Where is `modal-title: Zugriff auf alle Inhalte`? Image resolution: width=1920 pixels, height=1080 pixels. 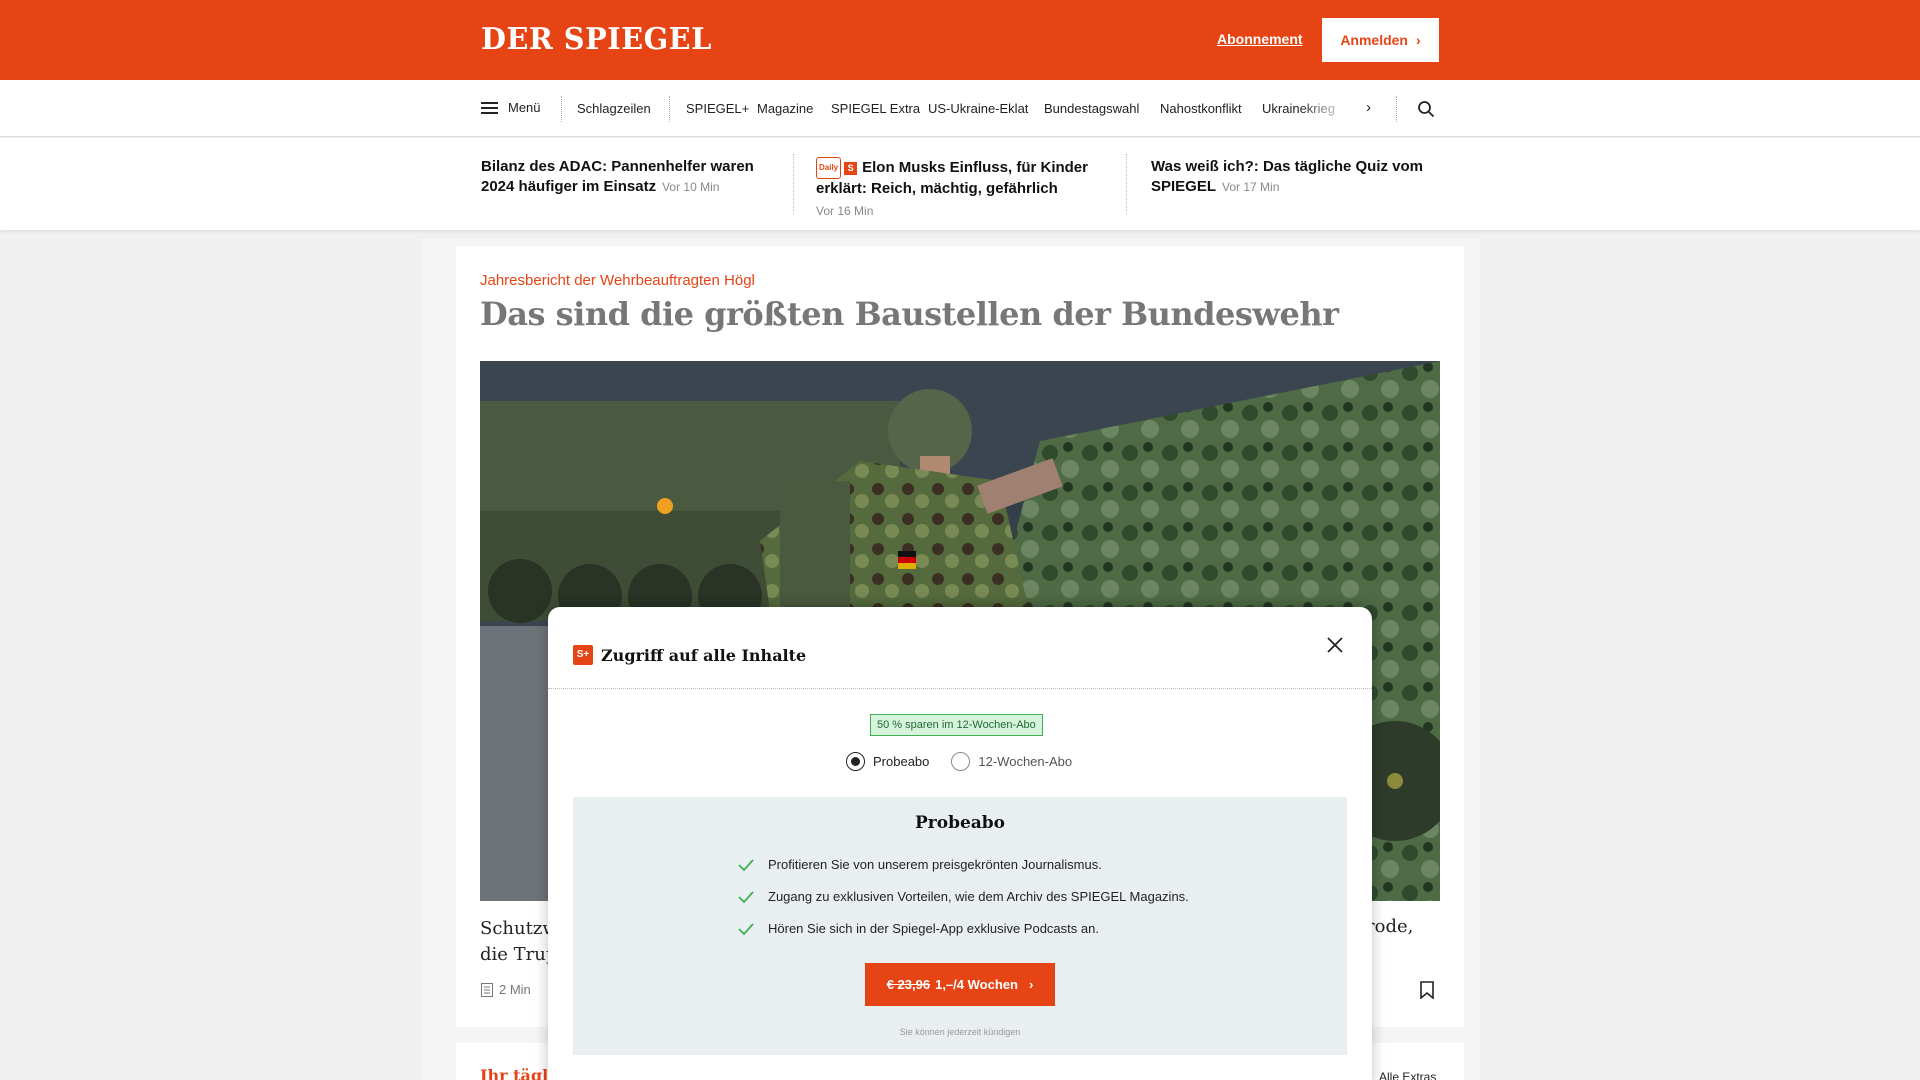 modal-title: Zugriff auf alle Inhalte is located at coordinates (704, 655).